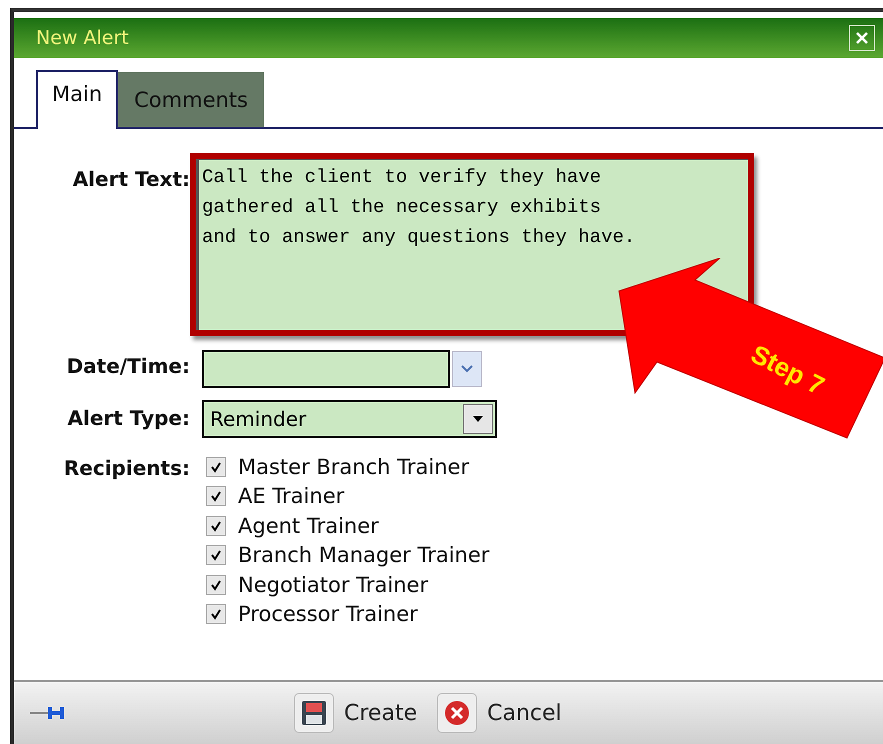 The height and width of the screenshot is (744, 883). What do you see at coordinates (328, 614) in the screenshot?
I see `checkbox-label: Processor Trainer` at bounding box center [328, 614].